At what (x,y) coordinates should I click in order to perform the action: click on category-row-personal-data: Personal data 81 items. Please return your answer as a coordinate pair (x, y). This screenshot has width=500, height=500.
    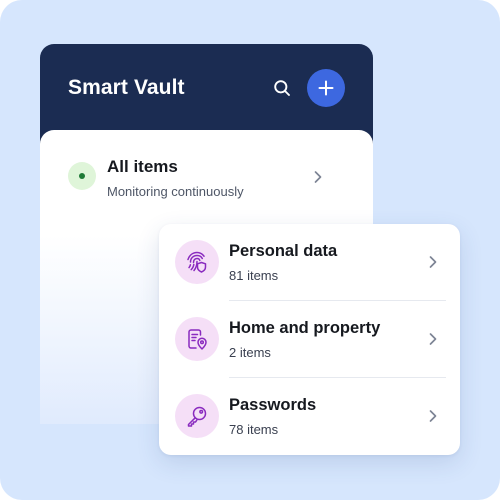
    Looking at the image, I should click on (309, 262).